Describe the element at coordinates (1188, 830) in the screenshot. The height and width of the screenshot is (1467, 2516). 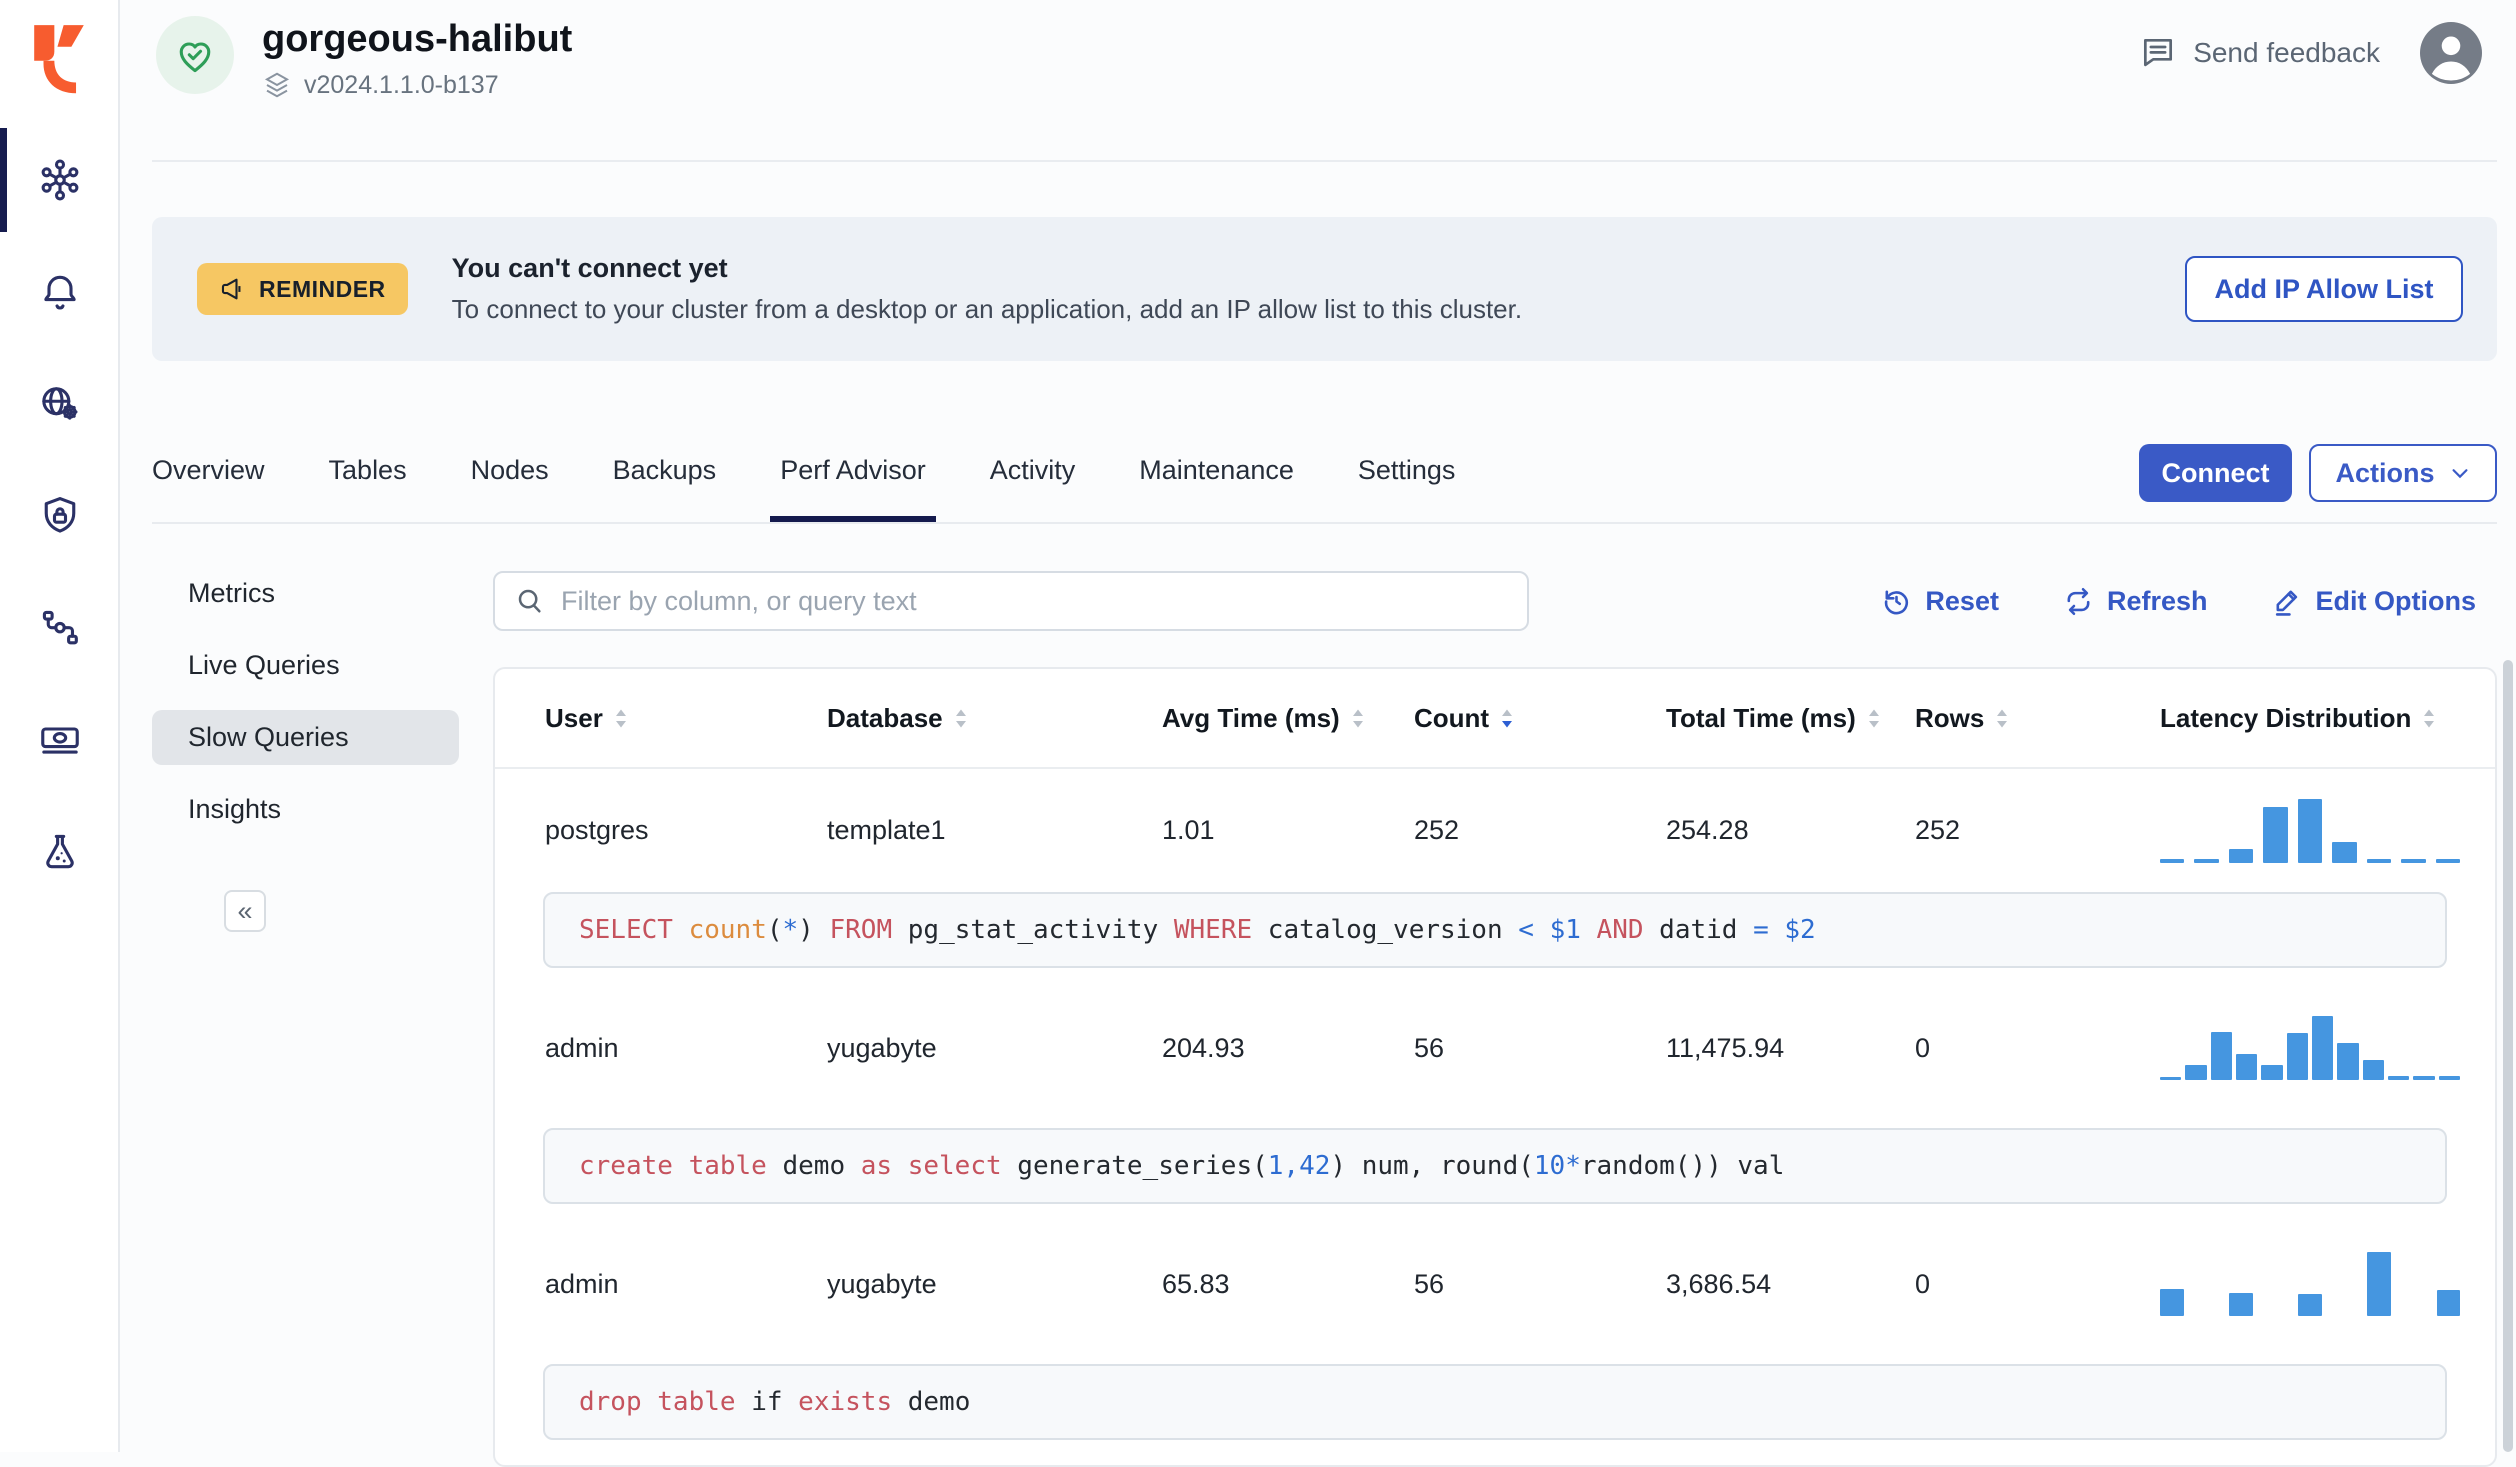
I see `cell-avg_time: 1.01` at that location.